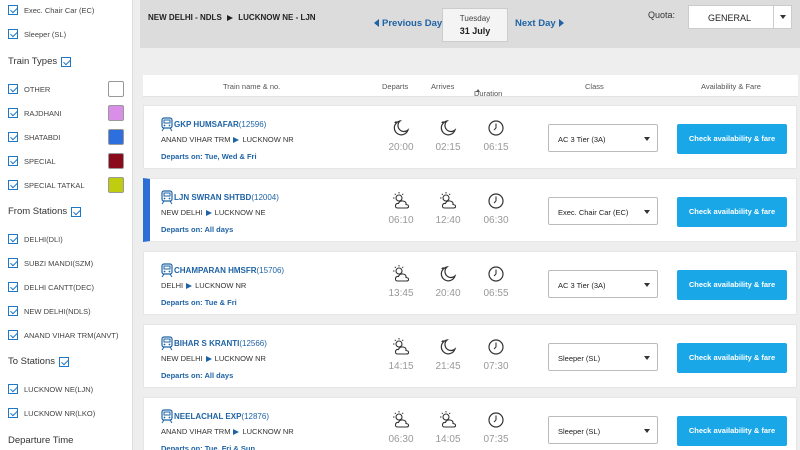  Describe the element at coordinates (408, 23) in the screenshot. I see `previous-day-link: Previous Day` at that location.